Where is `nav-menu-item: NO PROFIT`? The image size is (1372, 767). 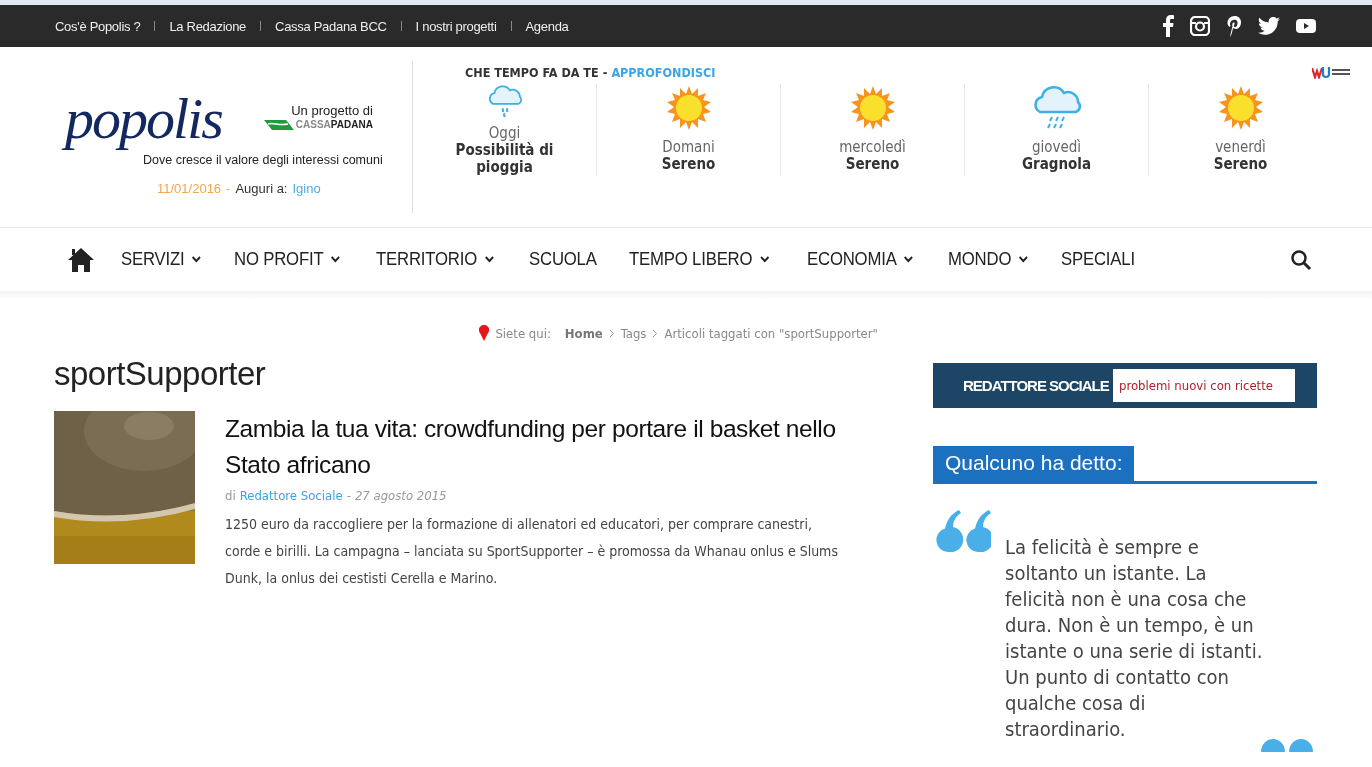 nav-menu-item: NO PROFIT is located at coordinates (287, 259).